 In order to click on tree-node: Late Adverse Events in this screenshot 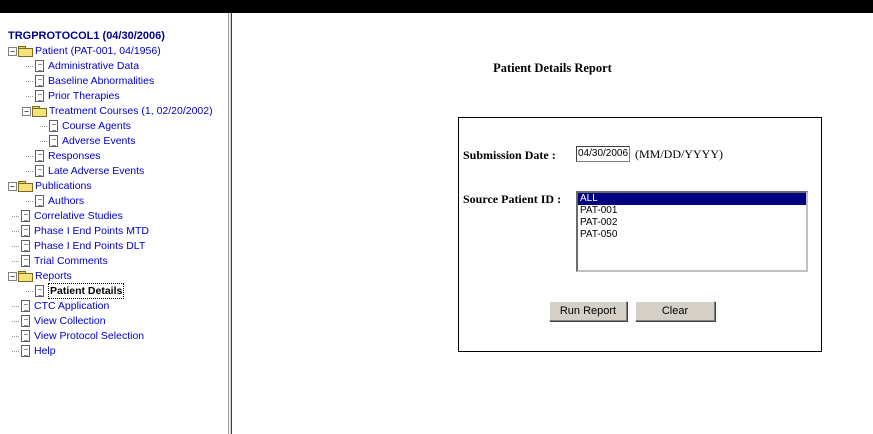, I will do `click(86, 171)`.